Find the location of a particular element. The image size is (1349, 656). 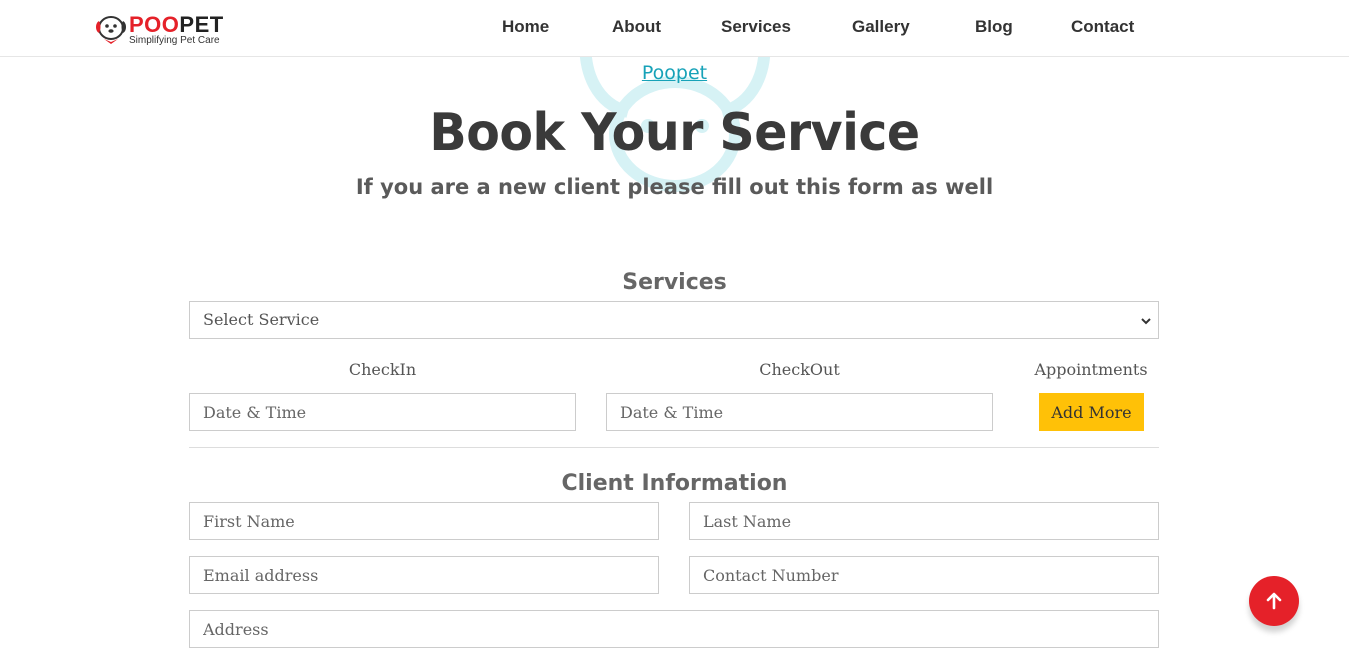

add-more-button: Add More is located at coordinates (1091, 412).